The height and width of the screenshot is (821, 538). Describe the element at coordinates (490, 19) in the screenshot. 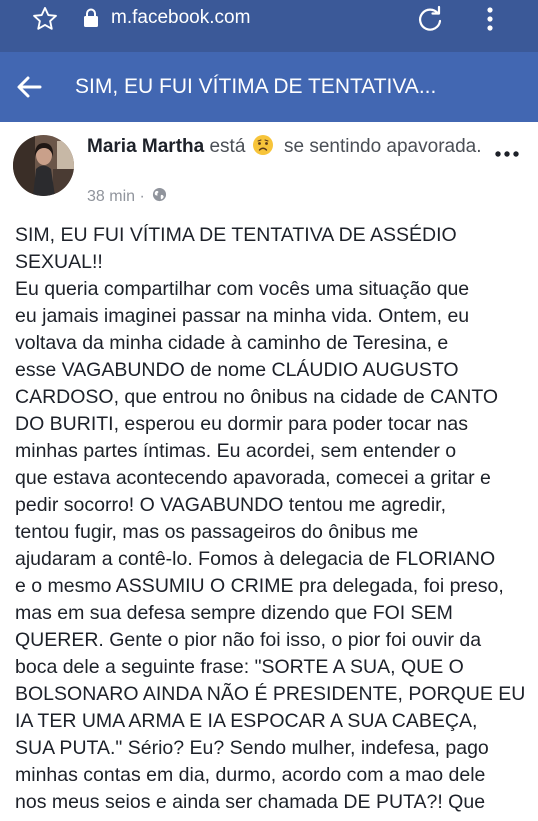

I see `overflow-menu-icon` at that location.